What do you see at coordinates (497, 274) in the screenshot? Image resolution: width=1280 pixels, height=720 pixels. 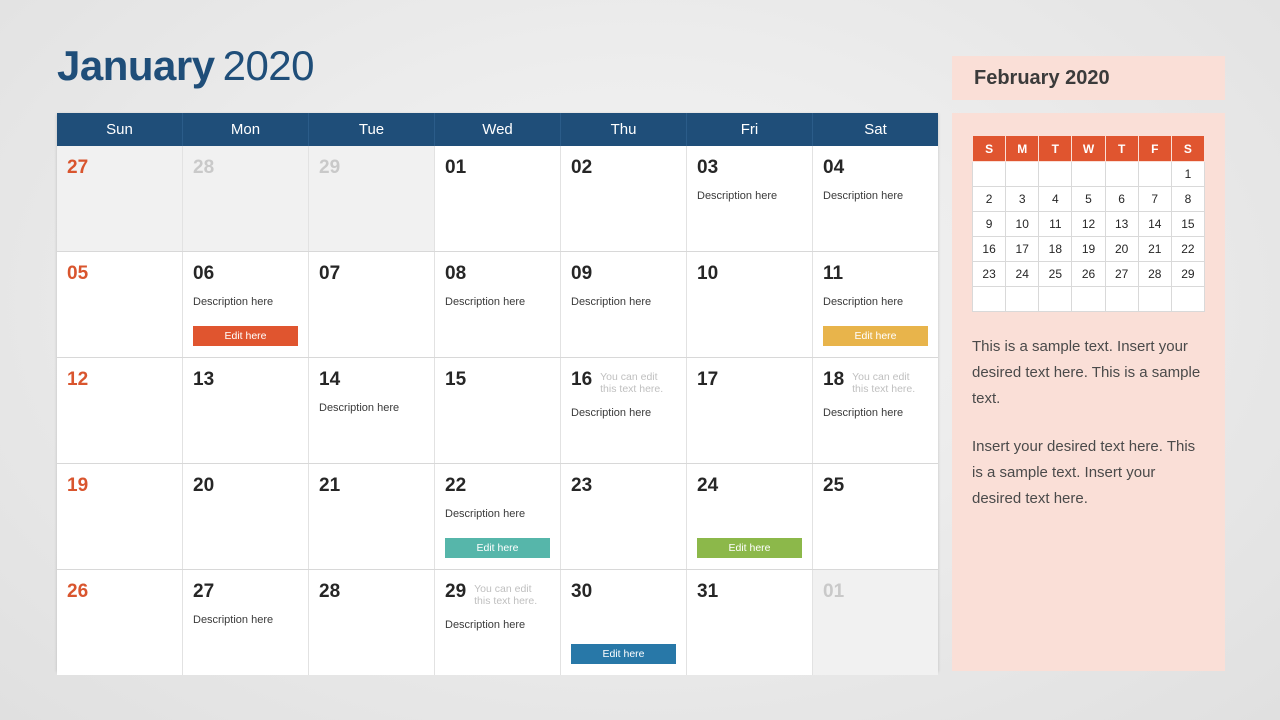 I see `day-header: 08` at bounding box center [497, 274].